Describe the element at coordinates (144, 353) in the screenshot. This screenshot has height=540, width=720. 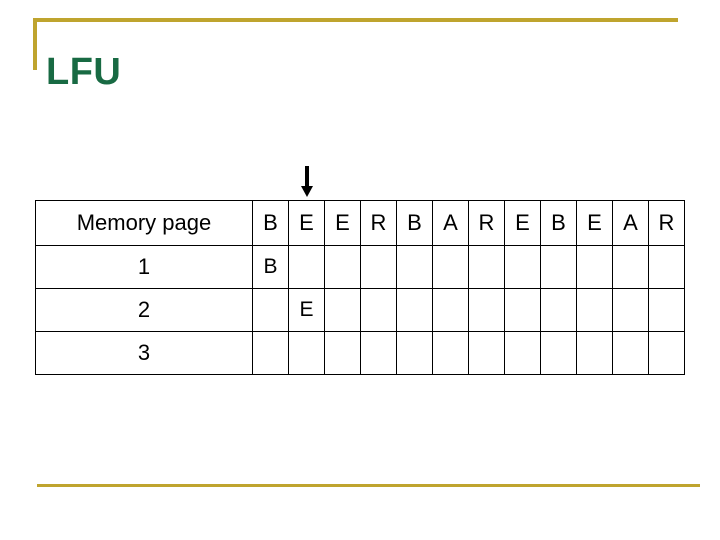
I see `row-label-3: 3` at that location.